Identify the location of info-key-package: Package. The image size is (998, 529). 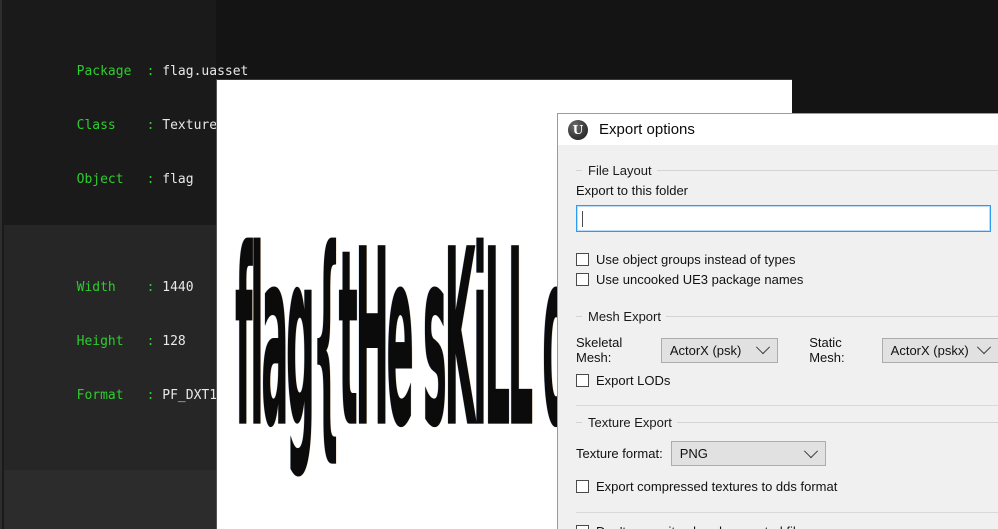
(104, 71).